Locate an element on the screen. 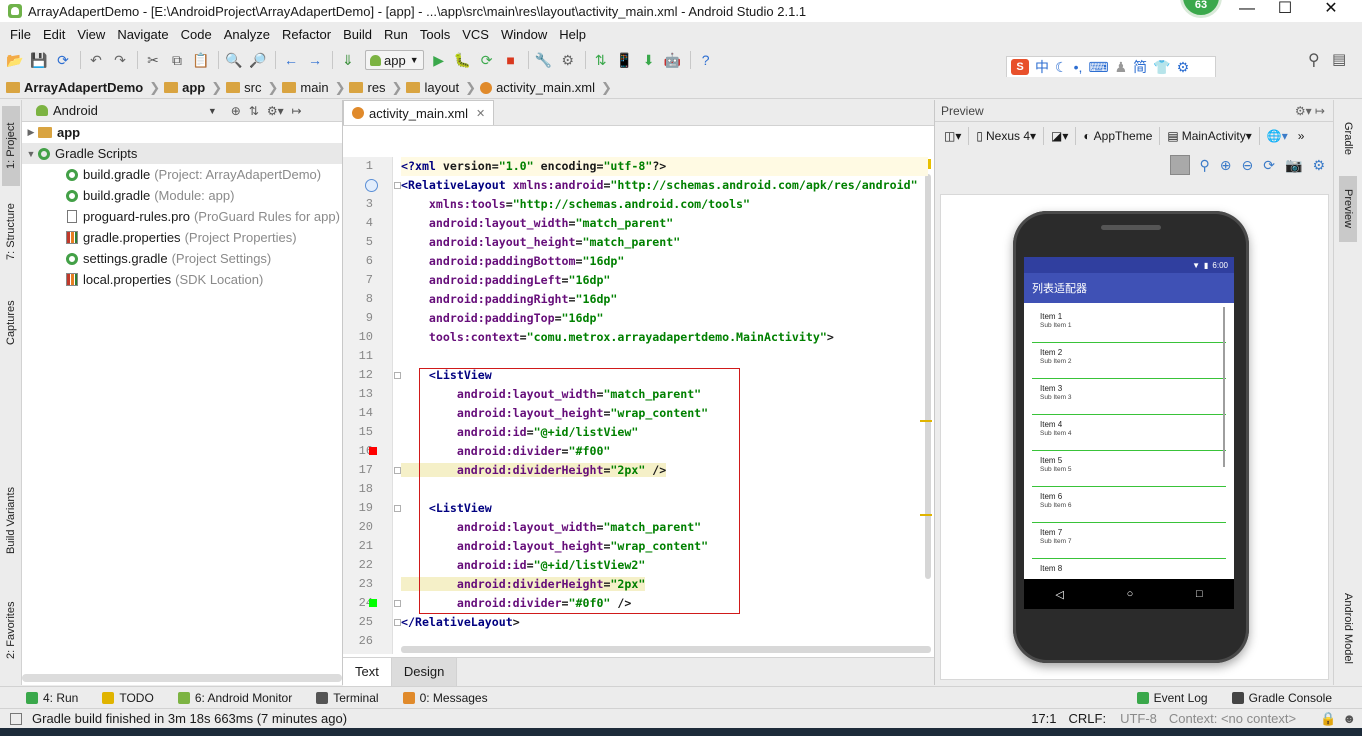 The height and width of the screenshot is (736, 1362). code-line: android:paddingTop="16dp" is located at coordinates (502, 318).